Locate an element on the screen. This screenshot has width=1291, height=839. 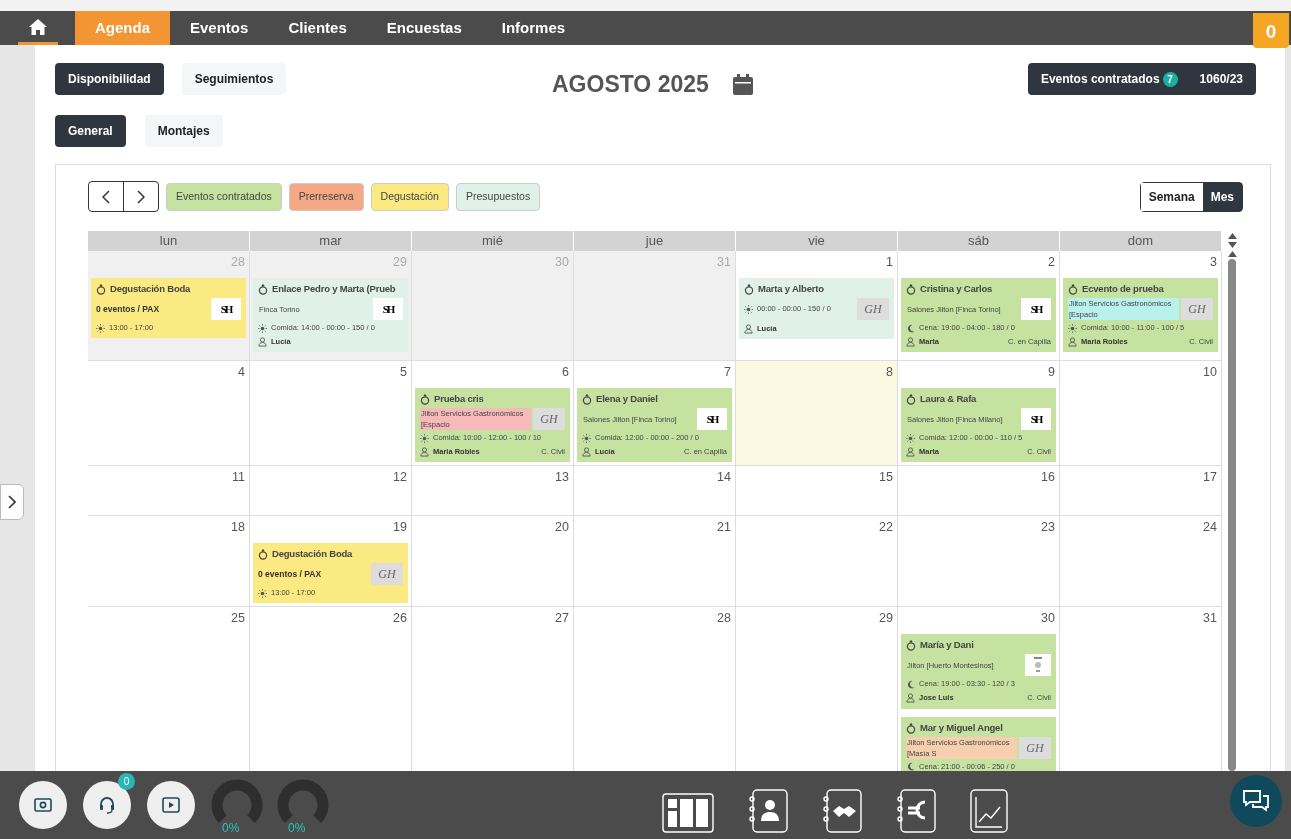
day-number: 6 is located at coordinates (565, 372).